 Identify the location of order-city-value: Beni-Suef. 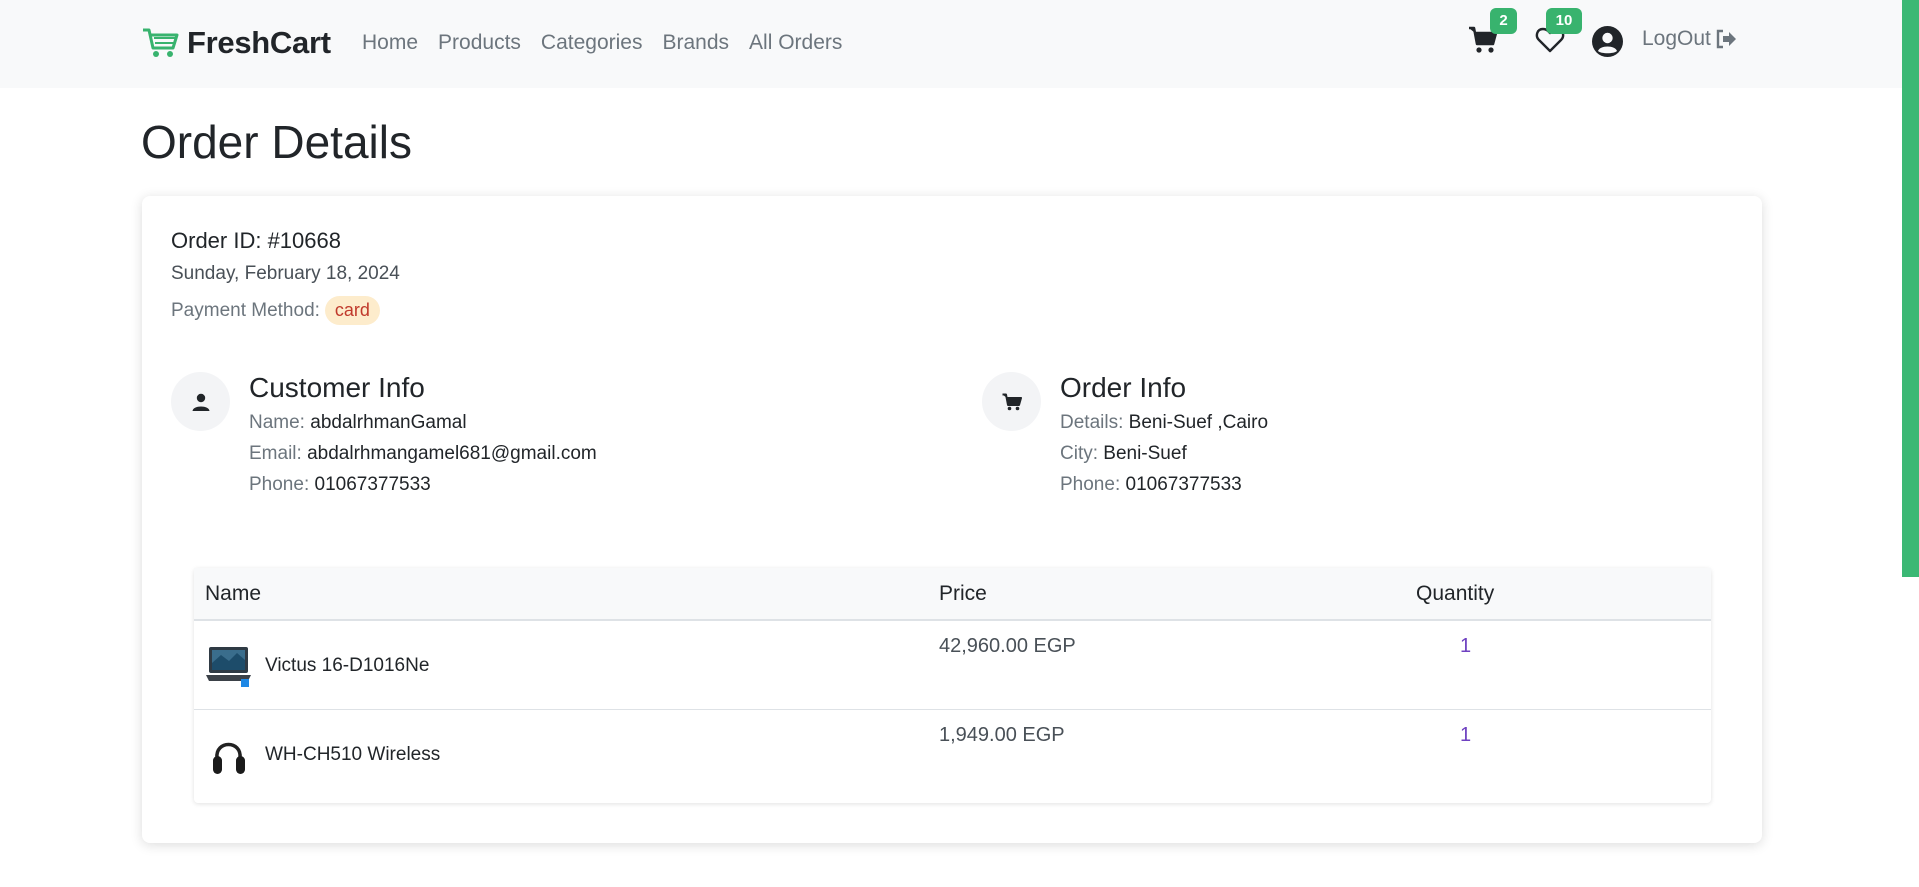
(1145, 453).